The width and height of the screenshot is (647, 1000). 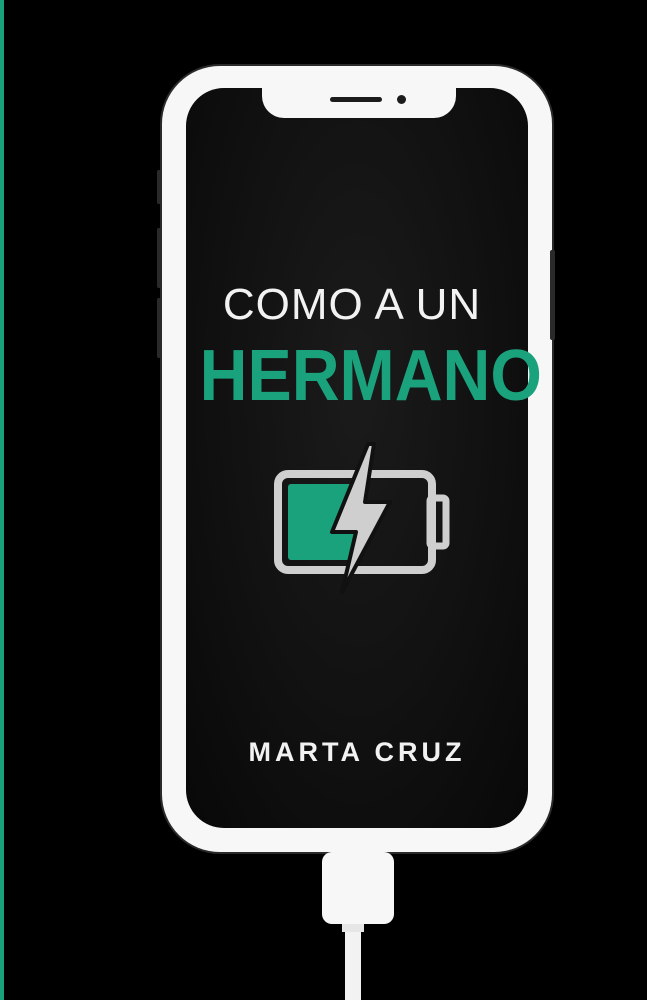 What do you see at coordinates (357, 752) in the screenshot?
I see `author-name: MARTA CRUZ` at bounding box center [357, 752].